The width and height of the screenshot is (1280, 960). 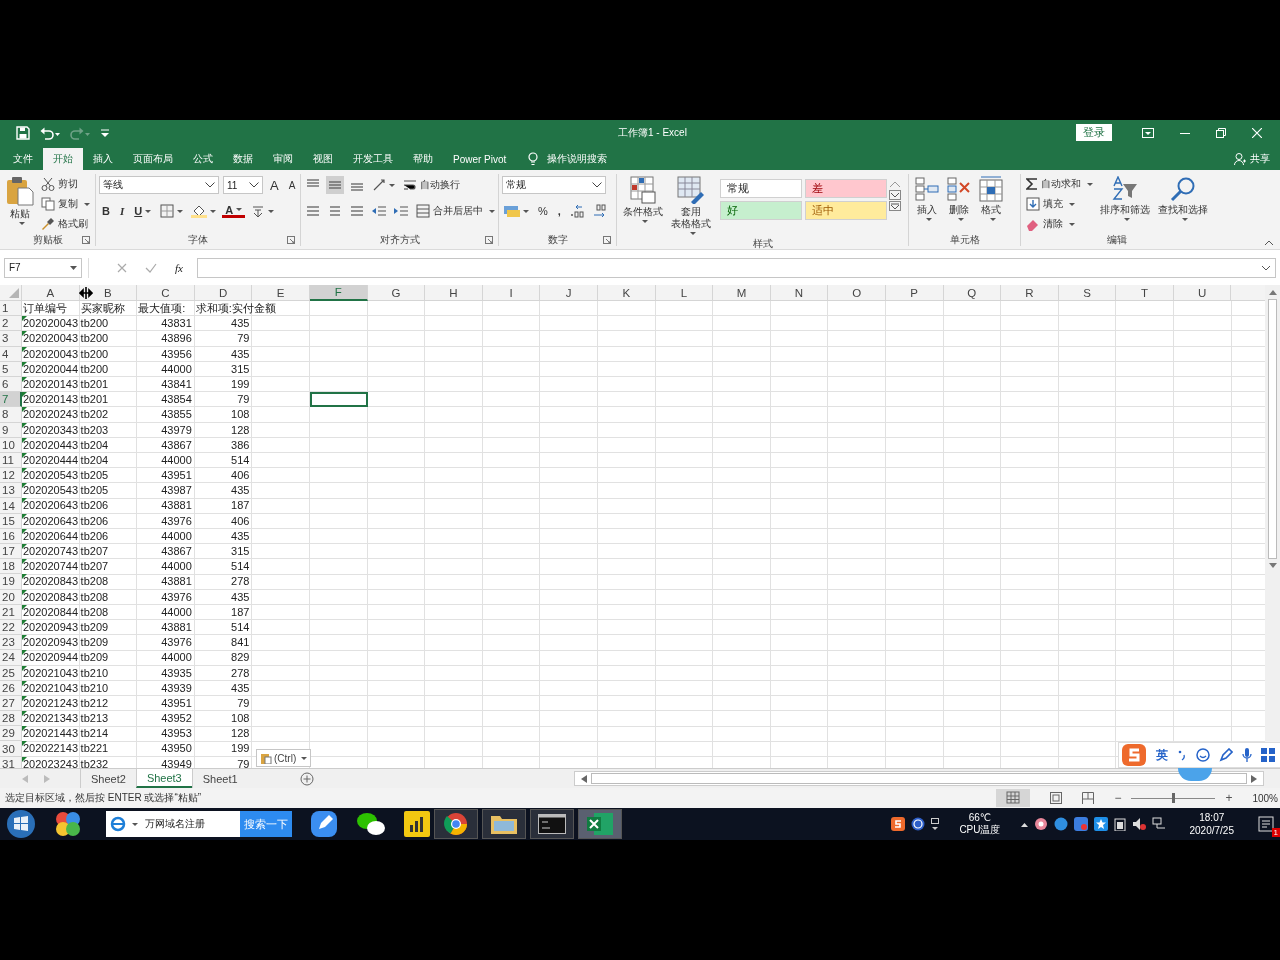 What do you see at coordinates (1059, 224) in the screenshot?
I see `clear-button: 清除` at bounding box center [1059, 224].